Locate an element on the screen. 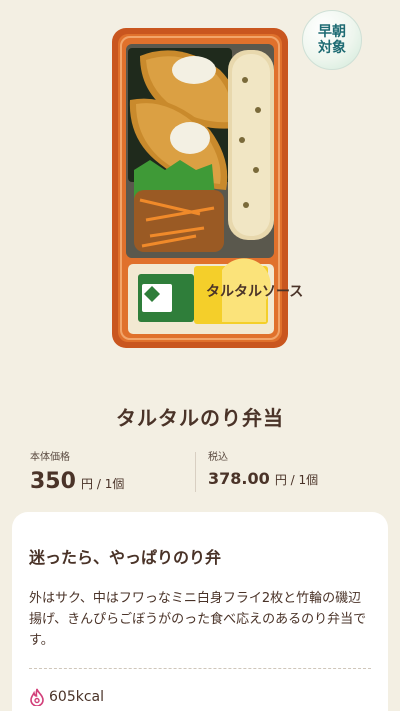  sauce-packet-label: タルタルソース is located at coordinates (254, 292).